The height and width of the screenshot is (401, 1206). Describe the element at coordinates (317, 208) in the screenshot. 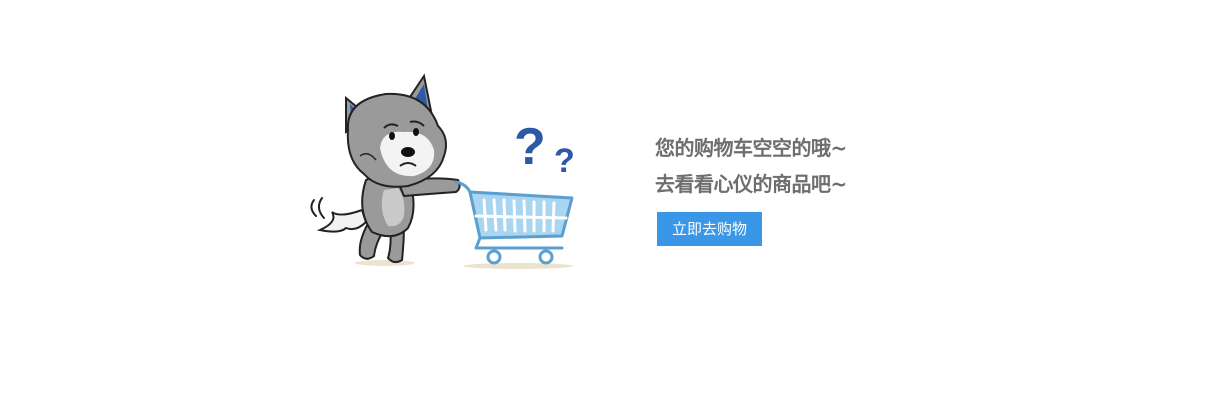

I see `motion-lines-icon` at that location.